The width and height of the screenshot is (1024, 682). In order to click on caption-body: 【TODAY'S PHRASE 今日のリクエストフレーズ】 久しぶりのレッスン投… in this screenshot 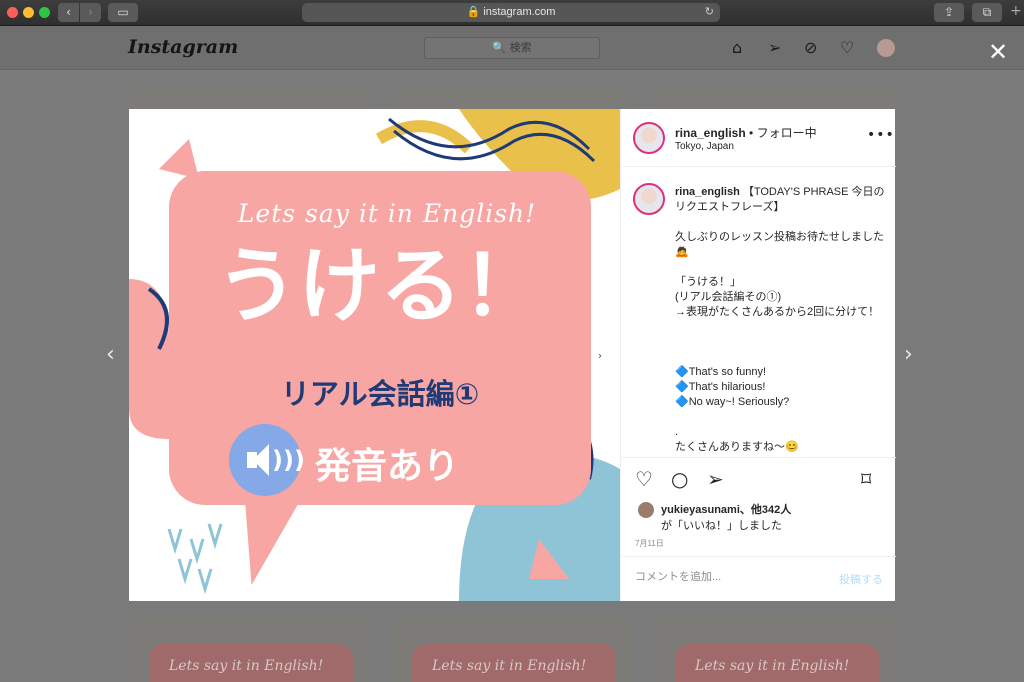, I will do `click(780, 319)`.